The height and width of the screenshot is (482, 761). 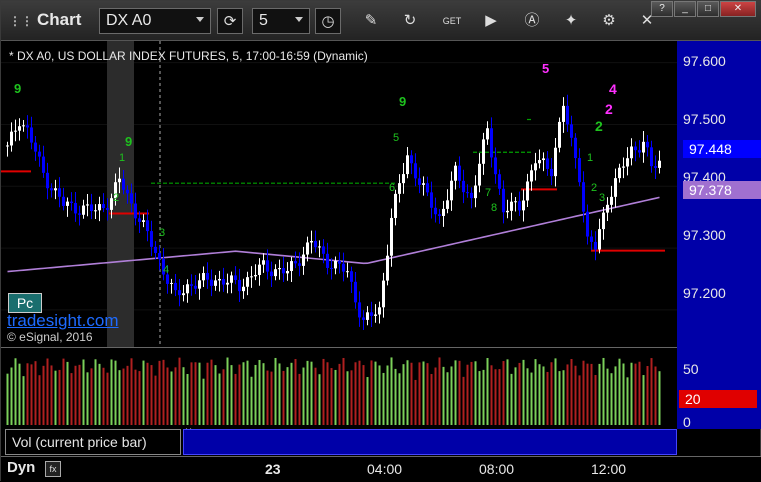 I want to click on refresh-icon: ⟳, so click(x=230, y=21).